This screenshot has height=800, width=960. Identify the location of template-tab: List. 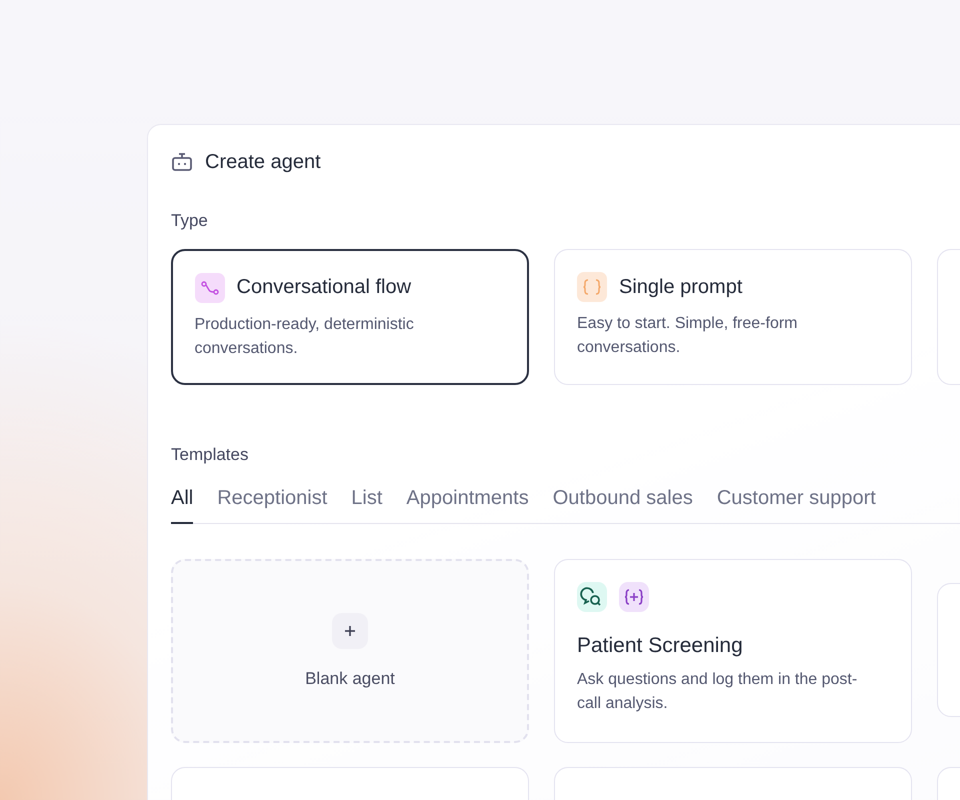
(366, 505).